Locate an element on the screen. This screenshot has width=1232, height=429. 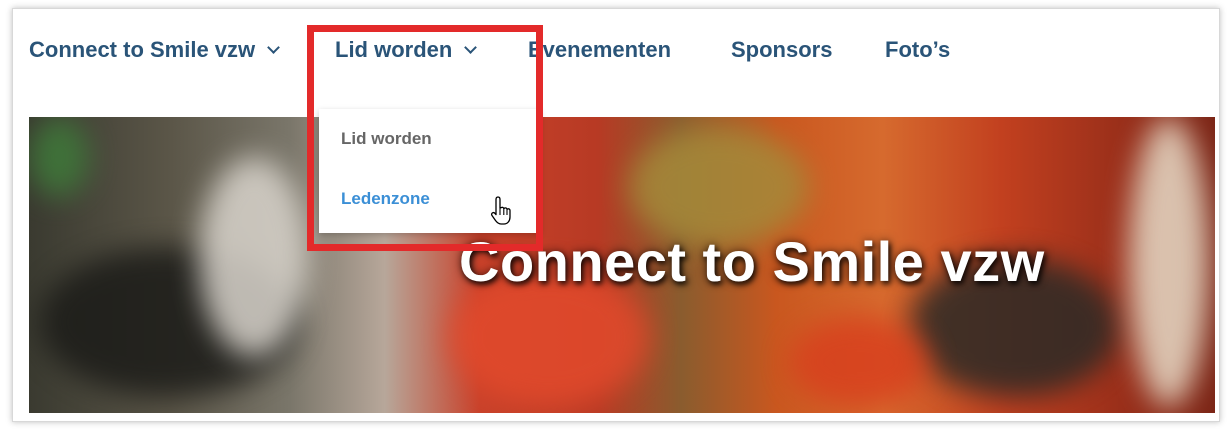
nav-item-label: Foto’s is located at coordinates (918, 49).